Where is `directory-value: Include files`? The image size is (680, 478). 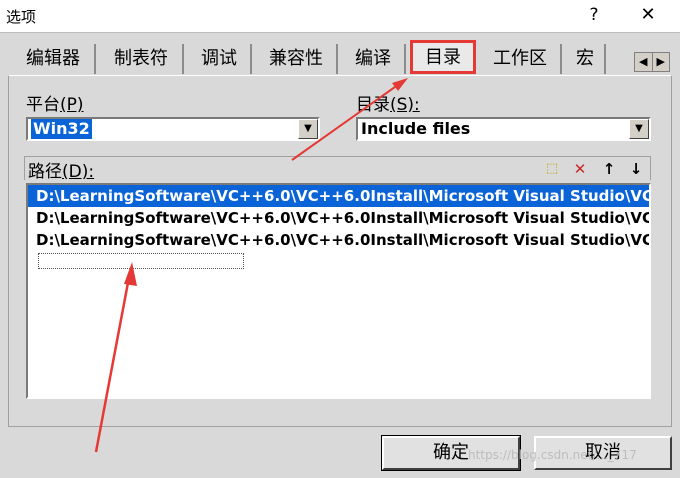
directory-value: Include files is located at coordinates (416, 128).